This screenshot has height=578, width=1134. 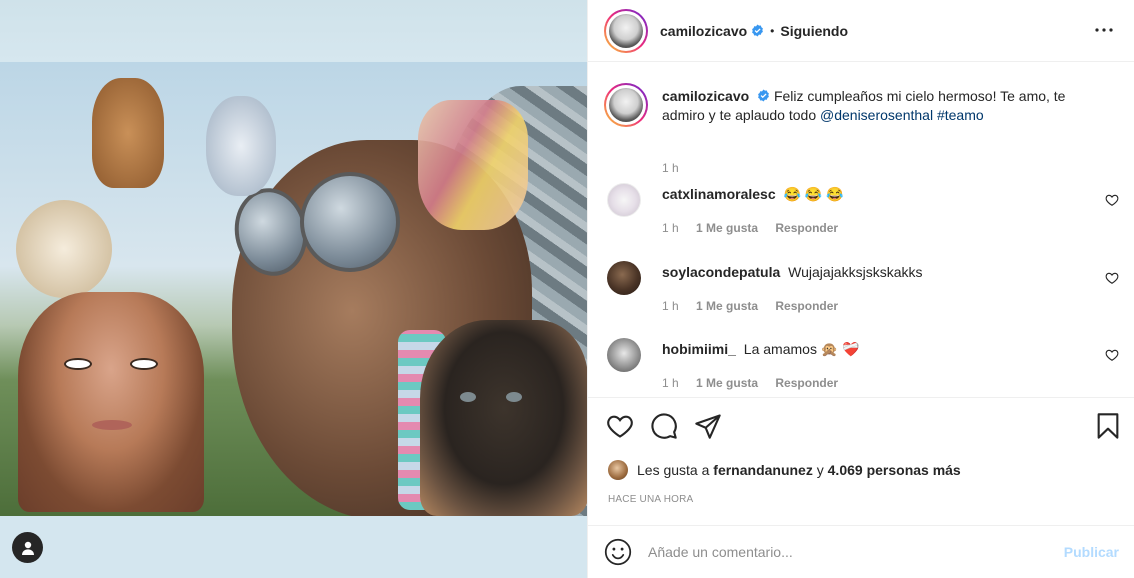 I want to click on photo-sunglasses-right, so click(x=350, y=222).